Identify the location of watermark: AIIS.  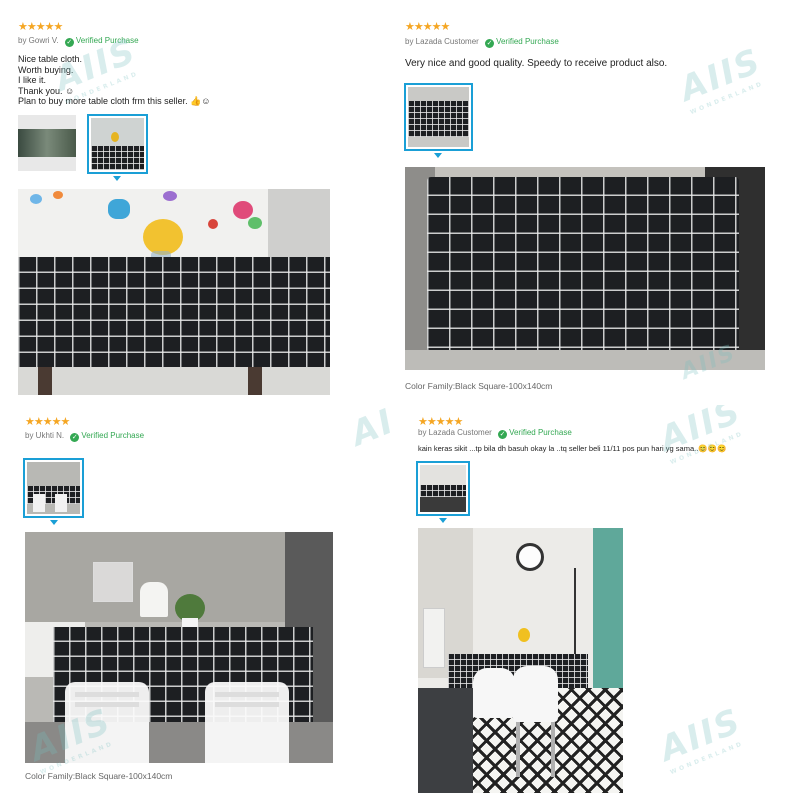
(367, 430).